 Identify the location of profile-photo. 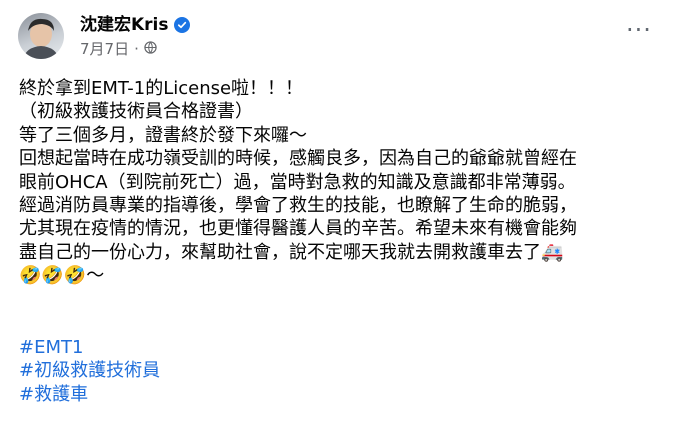
(41, 38).